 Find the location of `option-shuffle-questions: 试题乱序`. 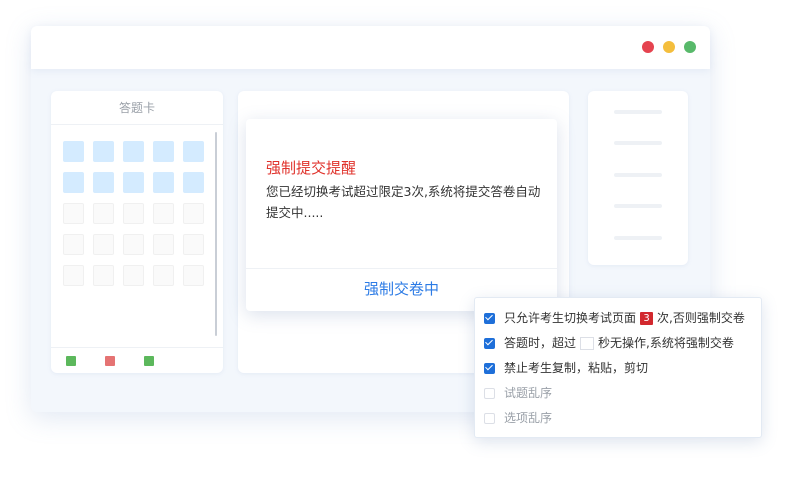

option-shuffle-questions: 试题乱序 is located at coordinates (518, 393).